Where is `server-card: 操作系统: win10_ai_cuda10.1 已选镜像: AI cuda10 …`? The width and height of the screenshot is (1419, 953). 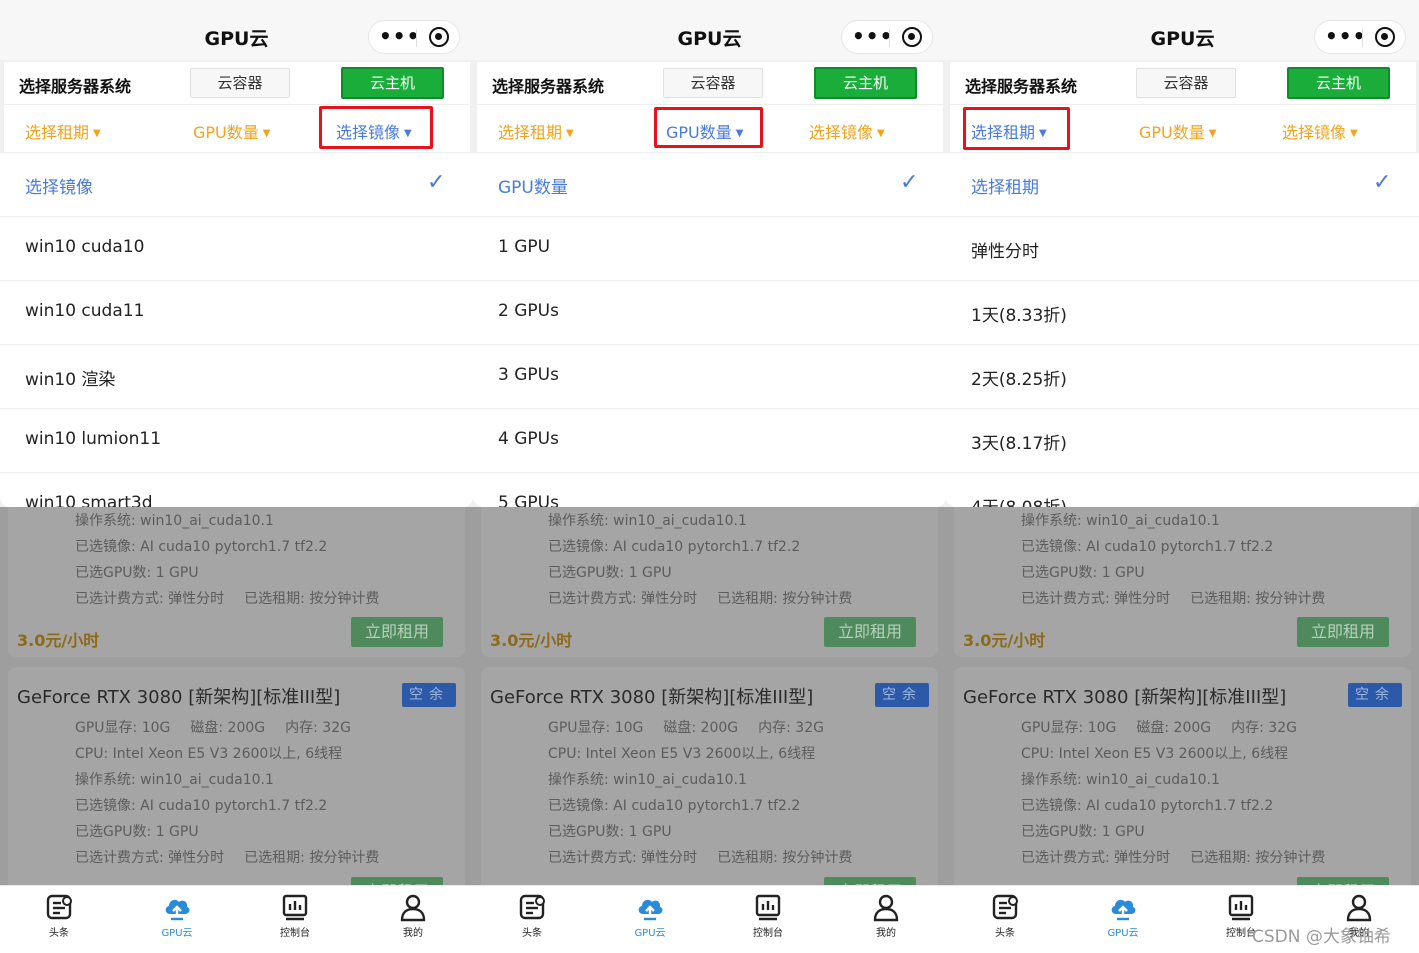 server-card: 操作系统: win10_ai_cuda10.1 已选镜像: AI cuda10 … is located at coordinates (709, 582).